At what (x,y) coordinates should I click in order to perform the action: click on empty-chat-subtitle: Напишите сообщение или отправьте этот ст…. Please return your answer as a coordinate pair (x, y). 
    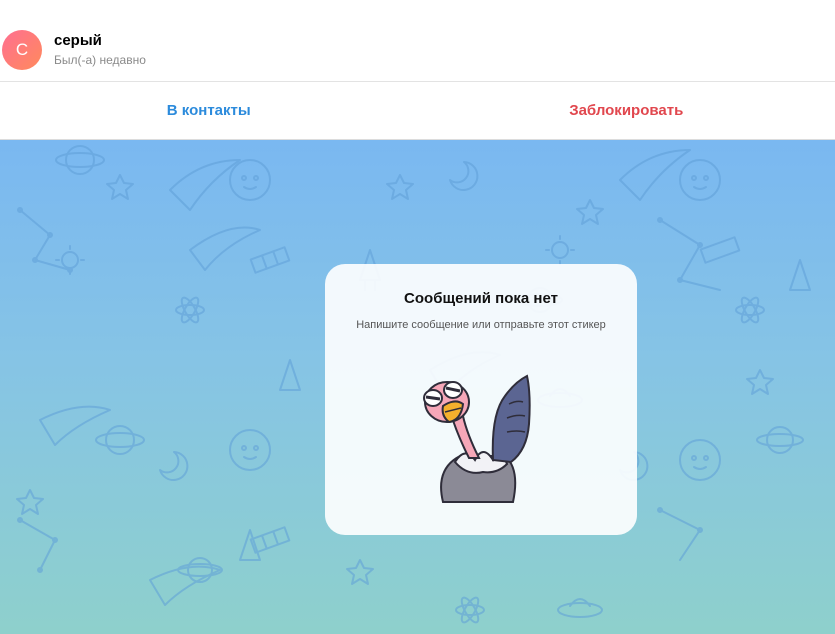
    Looking at the image, I should click on (481, 325).